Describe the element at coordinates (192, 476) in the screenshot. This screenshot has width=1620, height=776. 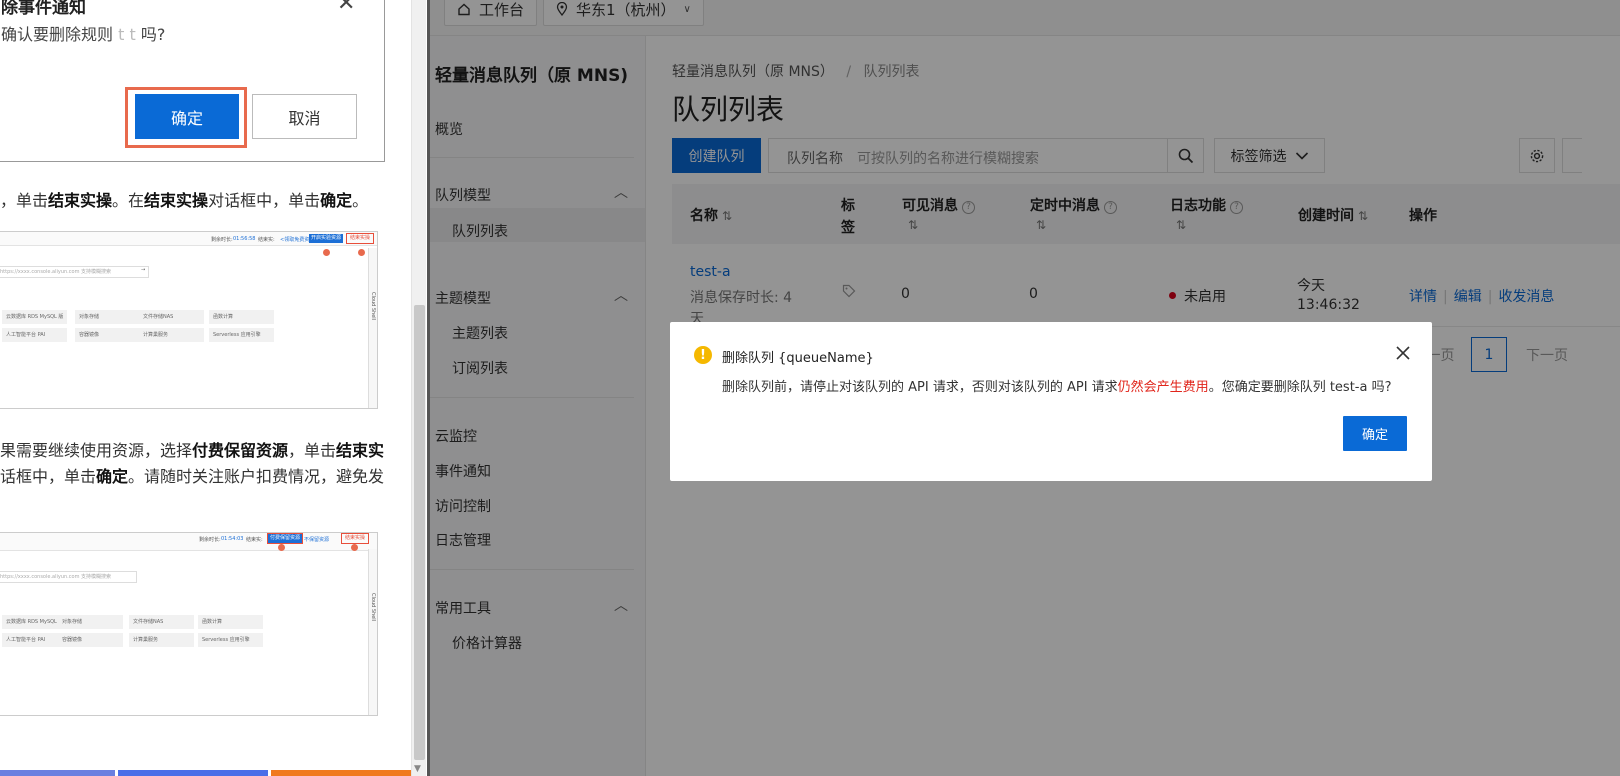
I see `doc-paragraph-2-line2: 话框中，单击确定。请随时关注账户扣费情况，避免发` at that location.